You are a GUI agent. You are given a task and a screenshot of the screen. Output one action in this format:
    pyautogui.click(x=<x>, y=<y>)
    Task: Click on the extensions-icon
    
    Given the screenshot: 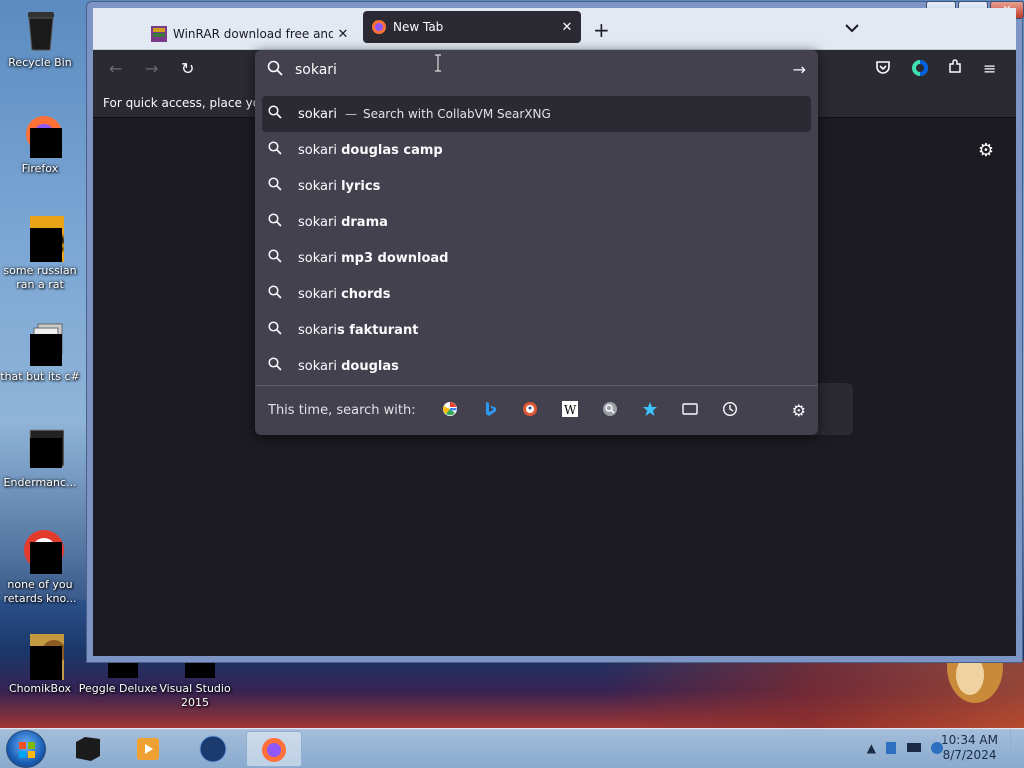 What is the action you would take?
    pyautogui.click(x=955, y=69)
    